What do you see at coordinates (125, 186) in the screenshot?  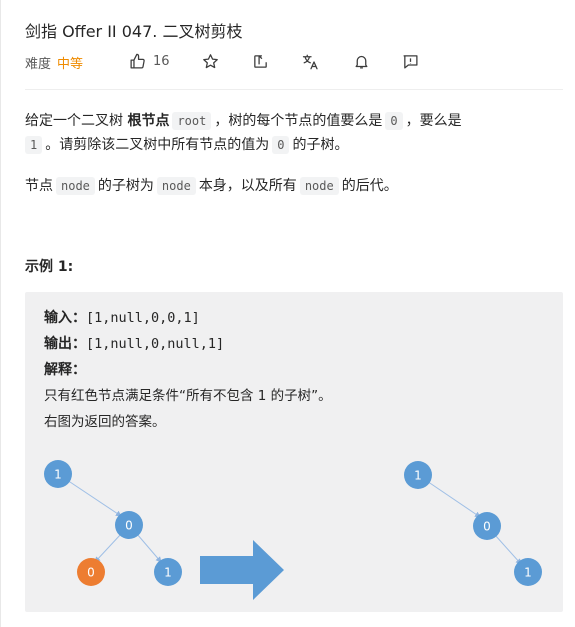 I see `text: 的子树为` at bounding box center [125, 186].